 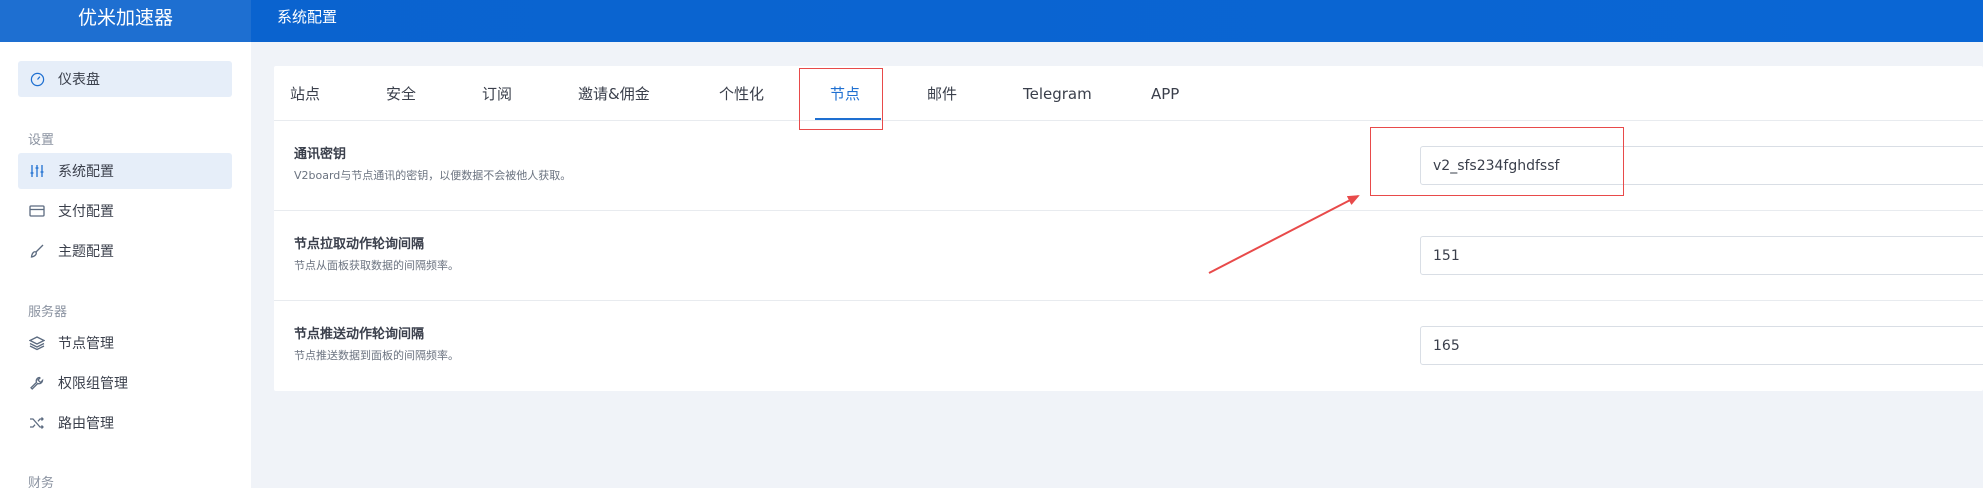 I want to click on tab-app: APP, so click(x=1165, y=93).